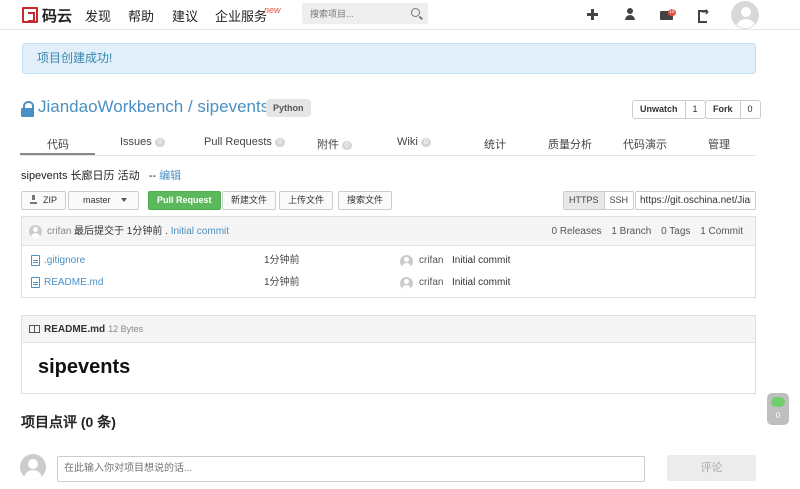  I want to click on commits-link: 1 Commit, so click(721, 231).